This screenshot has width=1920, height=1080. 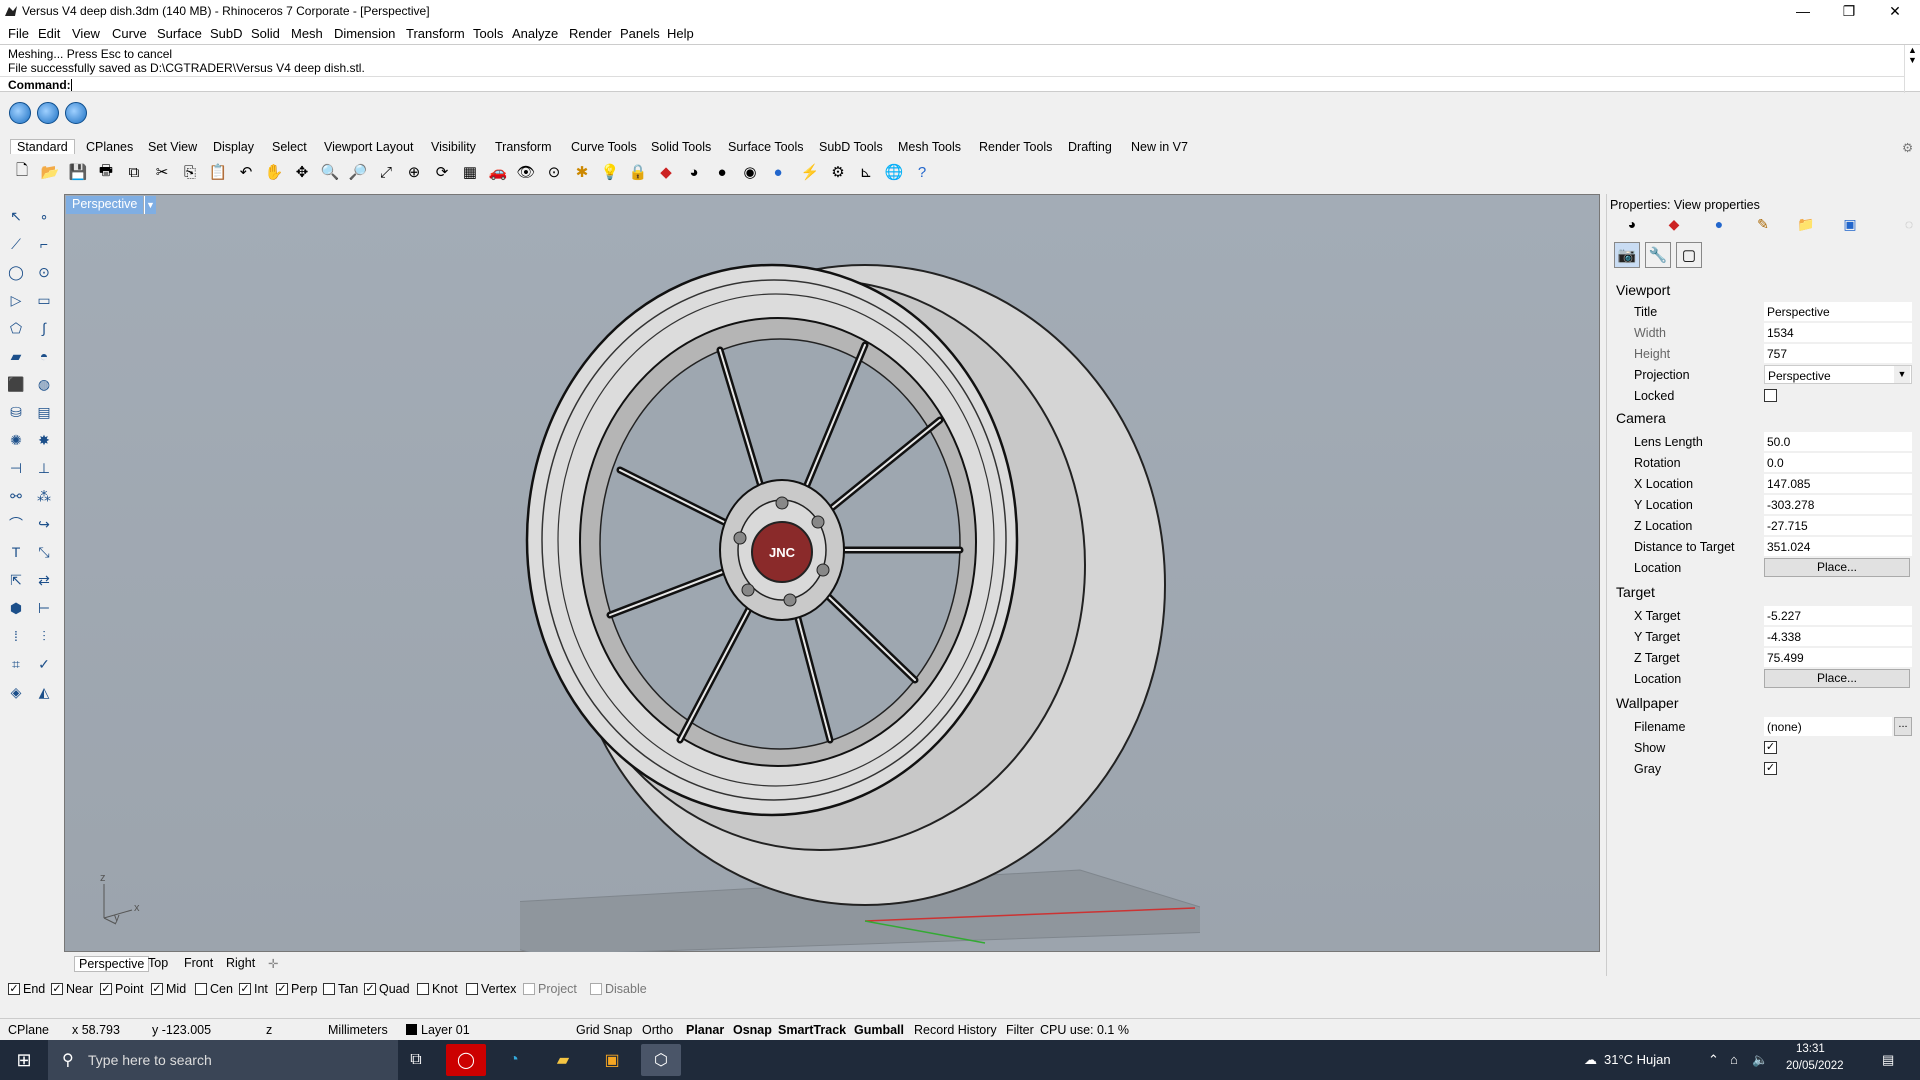 What do you see at coordinates (44, 356) in the screenshot?
I see `sweep-icon: ◓` at bounding box center [44, 356].